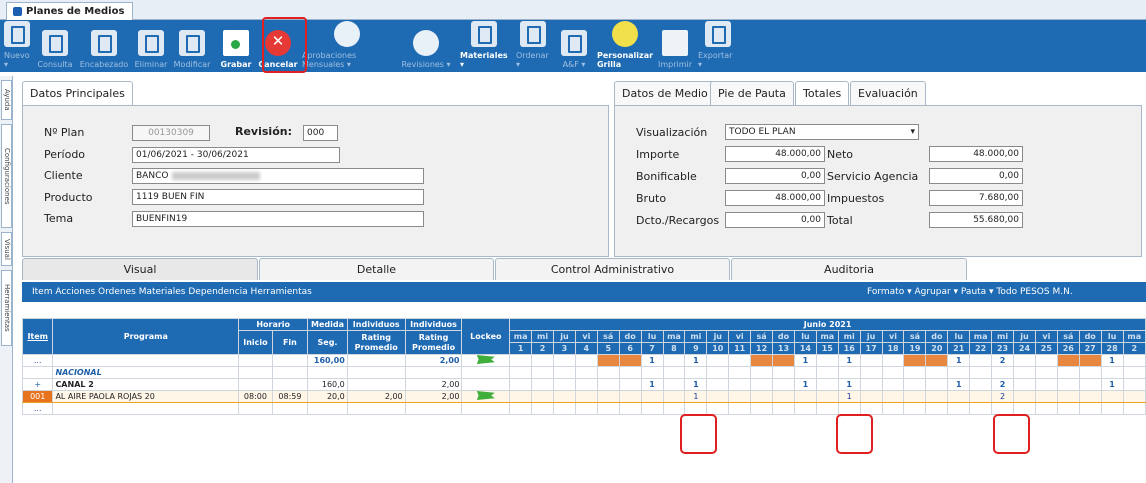 Image resolution: width=1146 pixels, height=483 pixels. Describe the element at coordinates (775, 176) in the screenshot. I see `bonificable-field: 0,00` at that location.